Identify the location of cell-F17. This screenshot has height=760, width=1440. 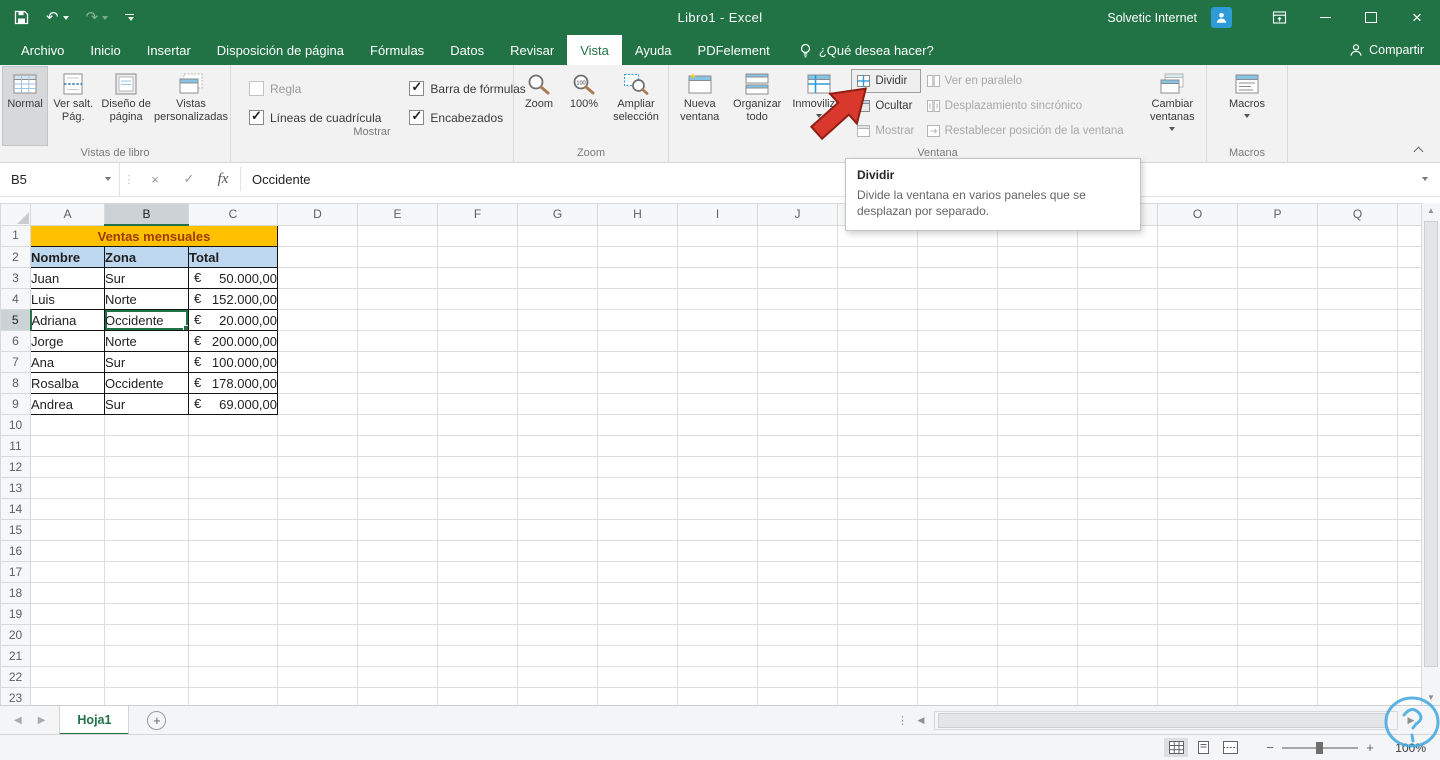
(477, 572).